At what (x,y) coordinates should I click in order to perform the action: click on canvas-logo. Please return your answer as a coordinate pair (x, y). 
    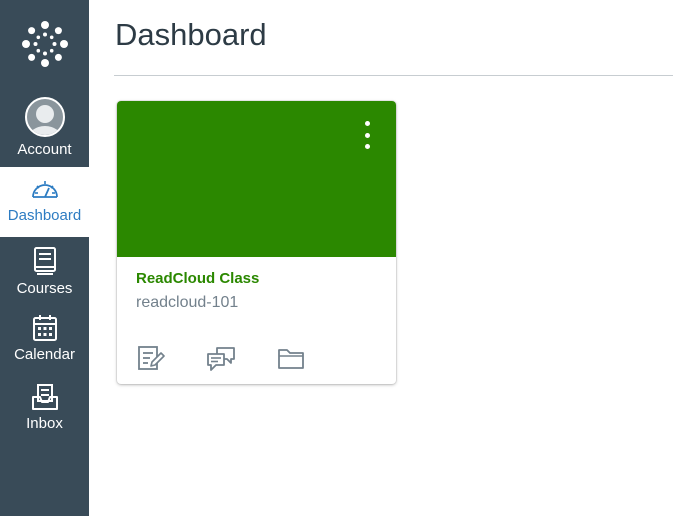
    Looking at the image, I should click on (44, 44).